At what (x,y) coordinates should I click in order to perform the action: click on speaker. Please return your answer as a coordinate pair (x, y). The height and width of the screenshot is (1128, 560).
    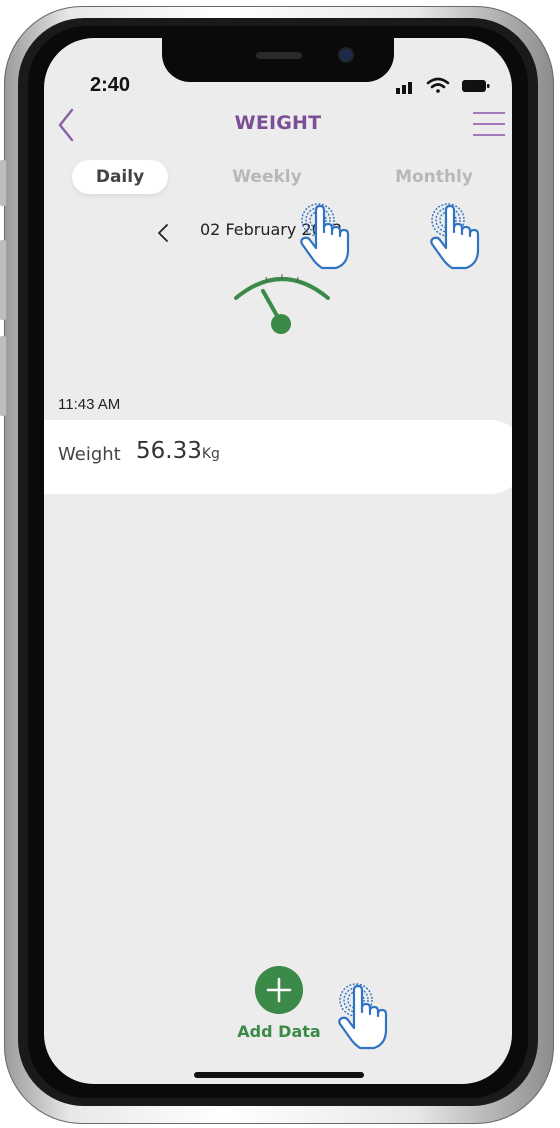
    Looking at the image, I should click on (279, 55).